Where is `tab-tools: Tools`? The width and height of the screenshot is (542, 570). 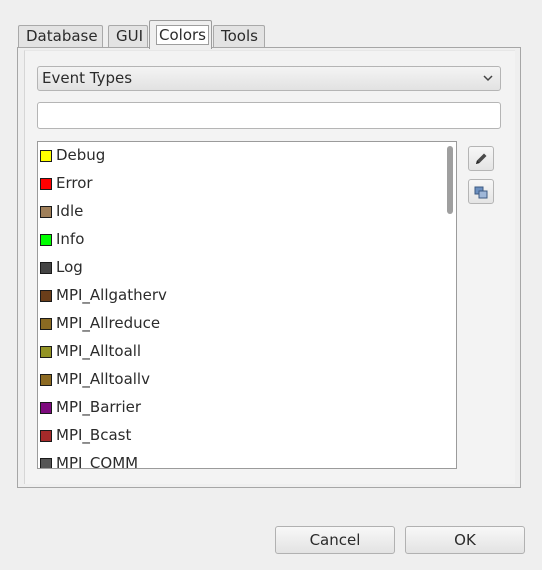 tab-tools: Tools is located at coordinates (239, 36).